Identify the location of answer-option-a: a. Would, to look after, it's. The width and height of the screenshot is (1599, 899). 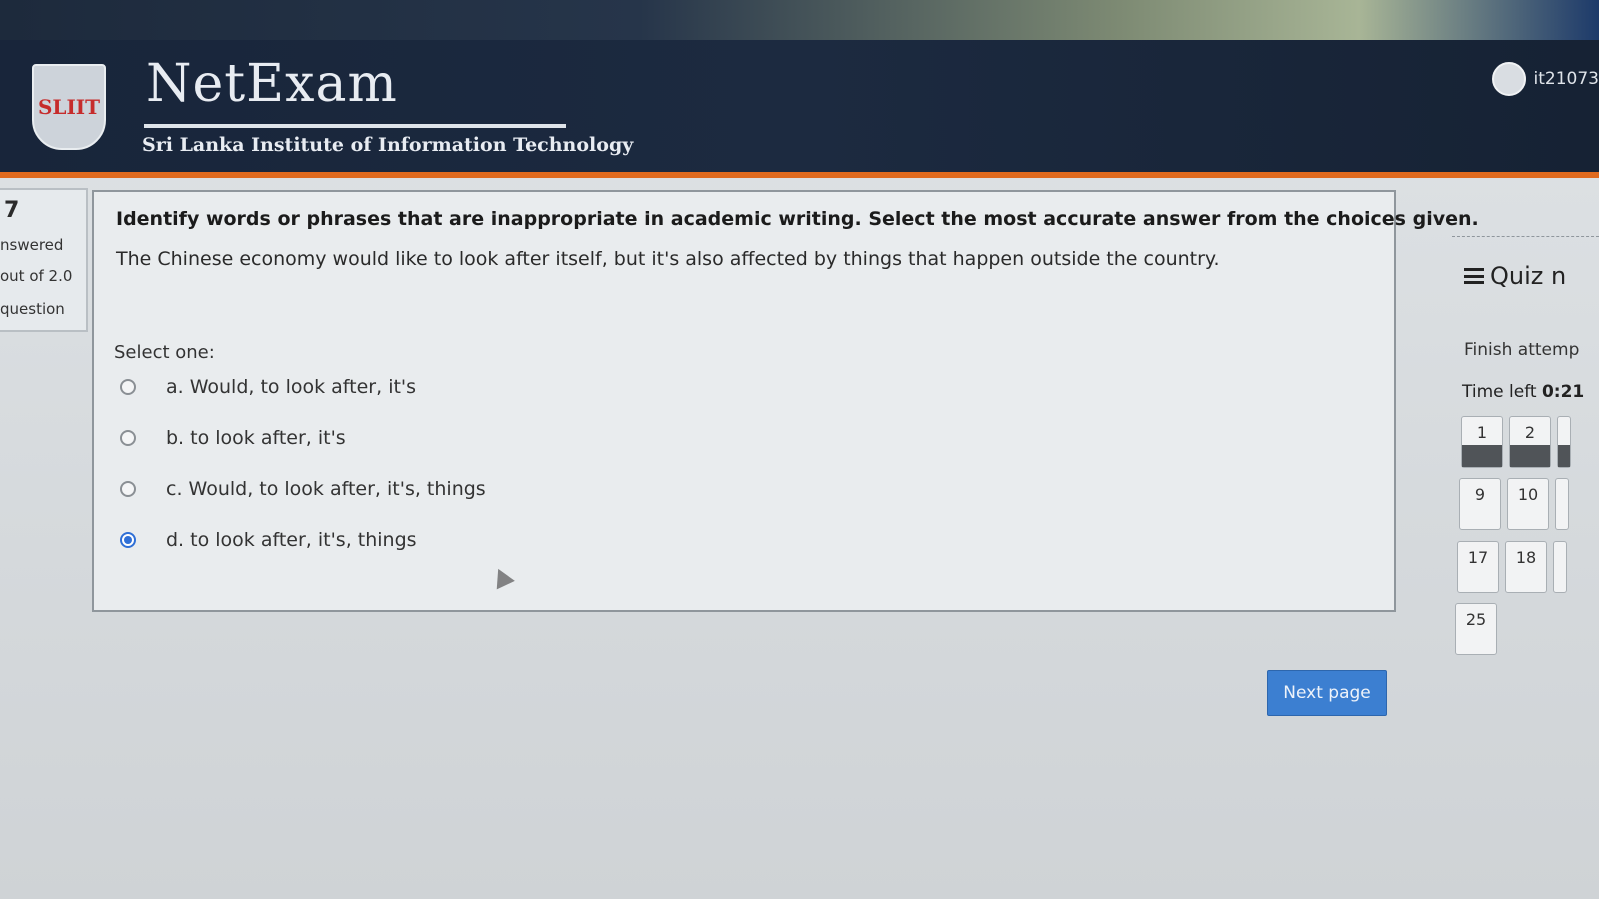
(268, 387).